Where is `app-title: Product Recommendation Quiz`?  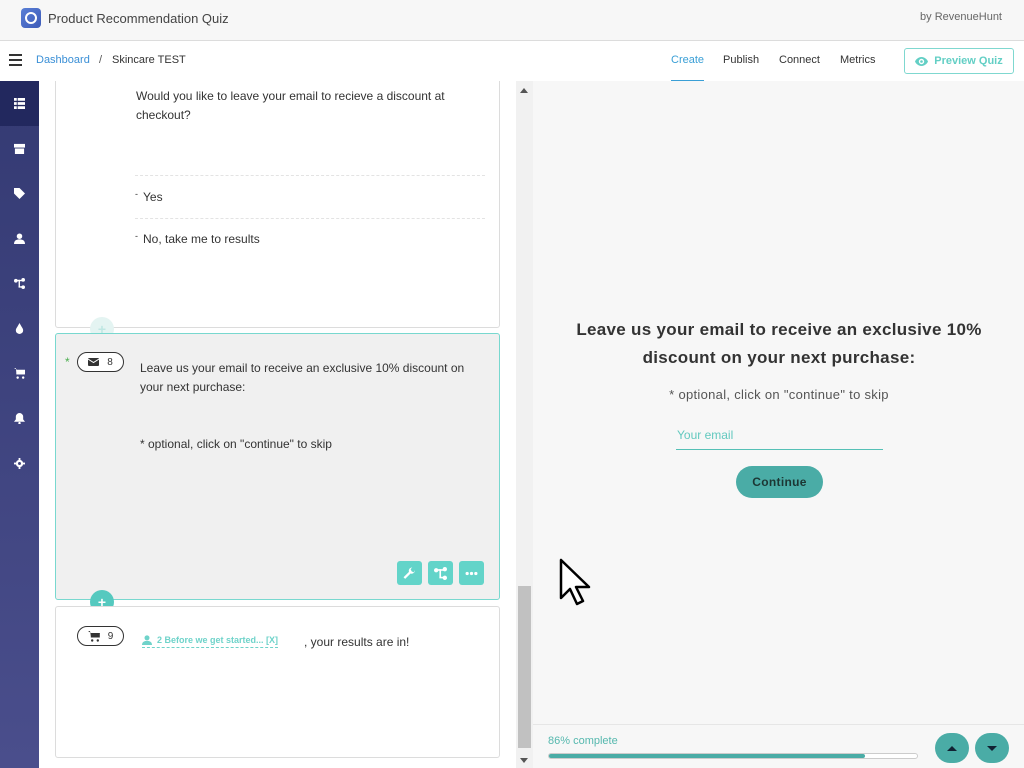
app-title: Product Recommendation Quiz is located at coordinates (138, 18).